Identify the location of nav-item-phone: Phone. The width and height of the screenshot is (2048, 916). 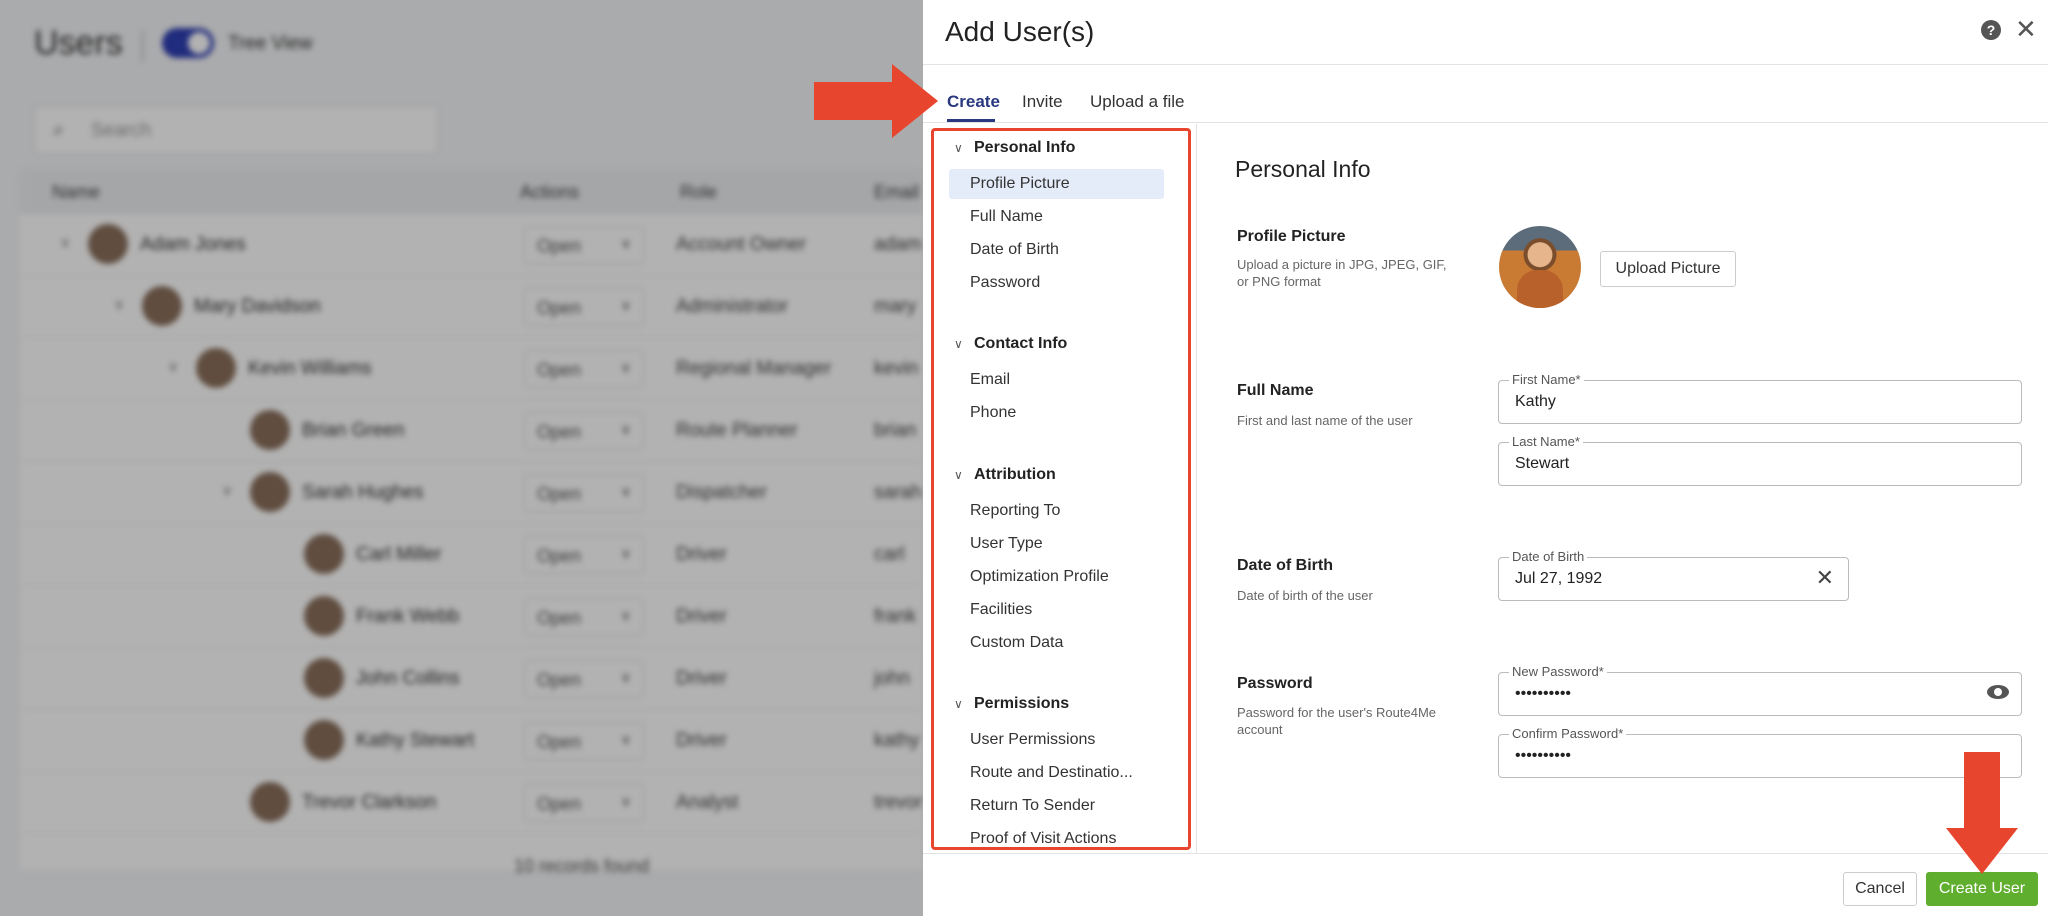
(1056, 413).